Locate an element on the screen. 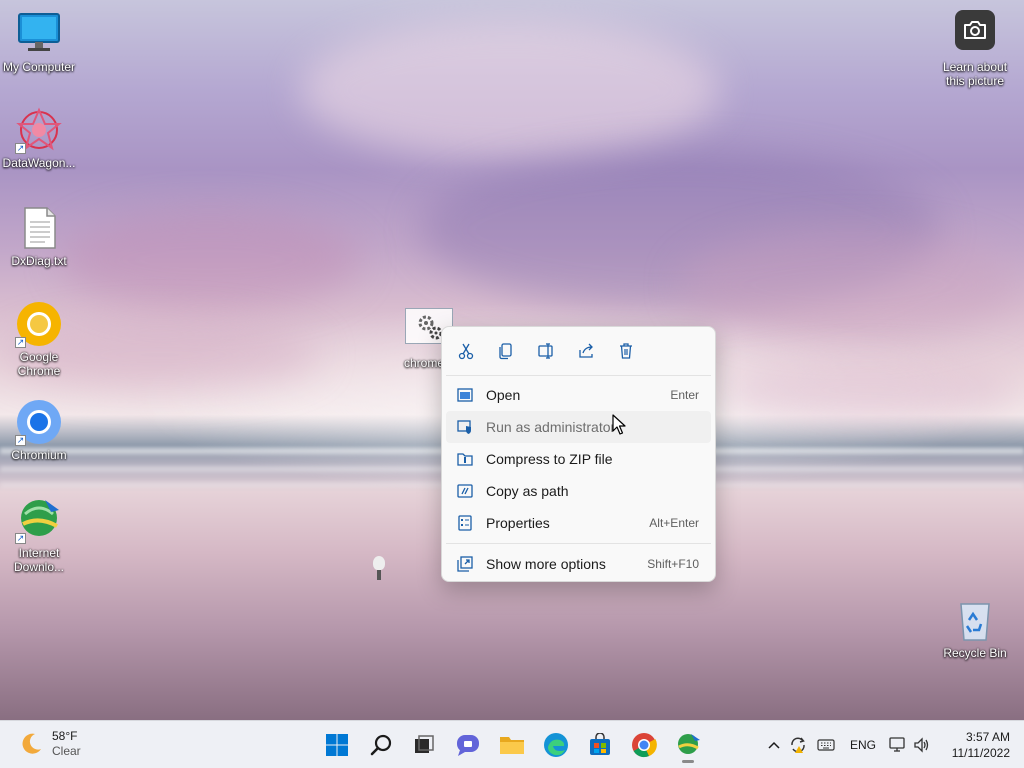 The width and height of the screenshot is (1024, 768). desktop-icon-label: Chromium is located at coordinates (39, 455).